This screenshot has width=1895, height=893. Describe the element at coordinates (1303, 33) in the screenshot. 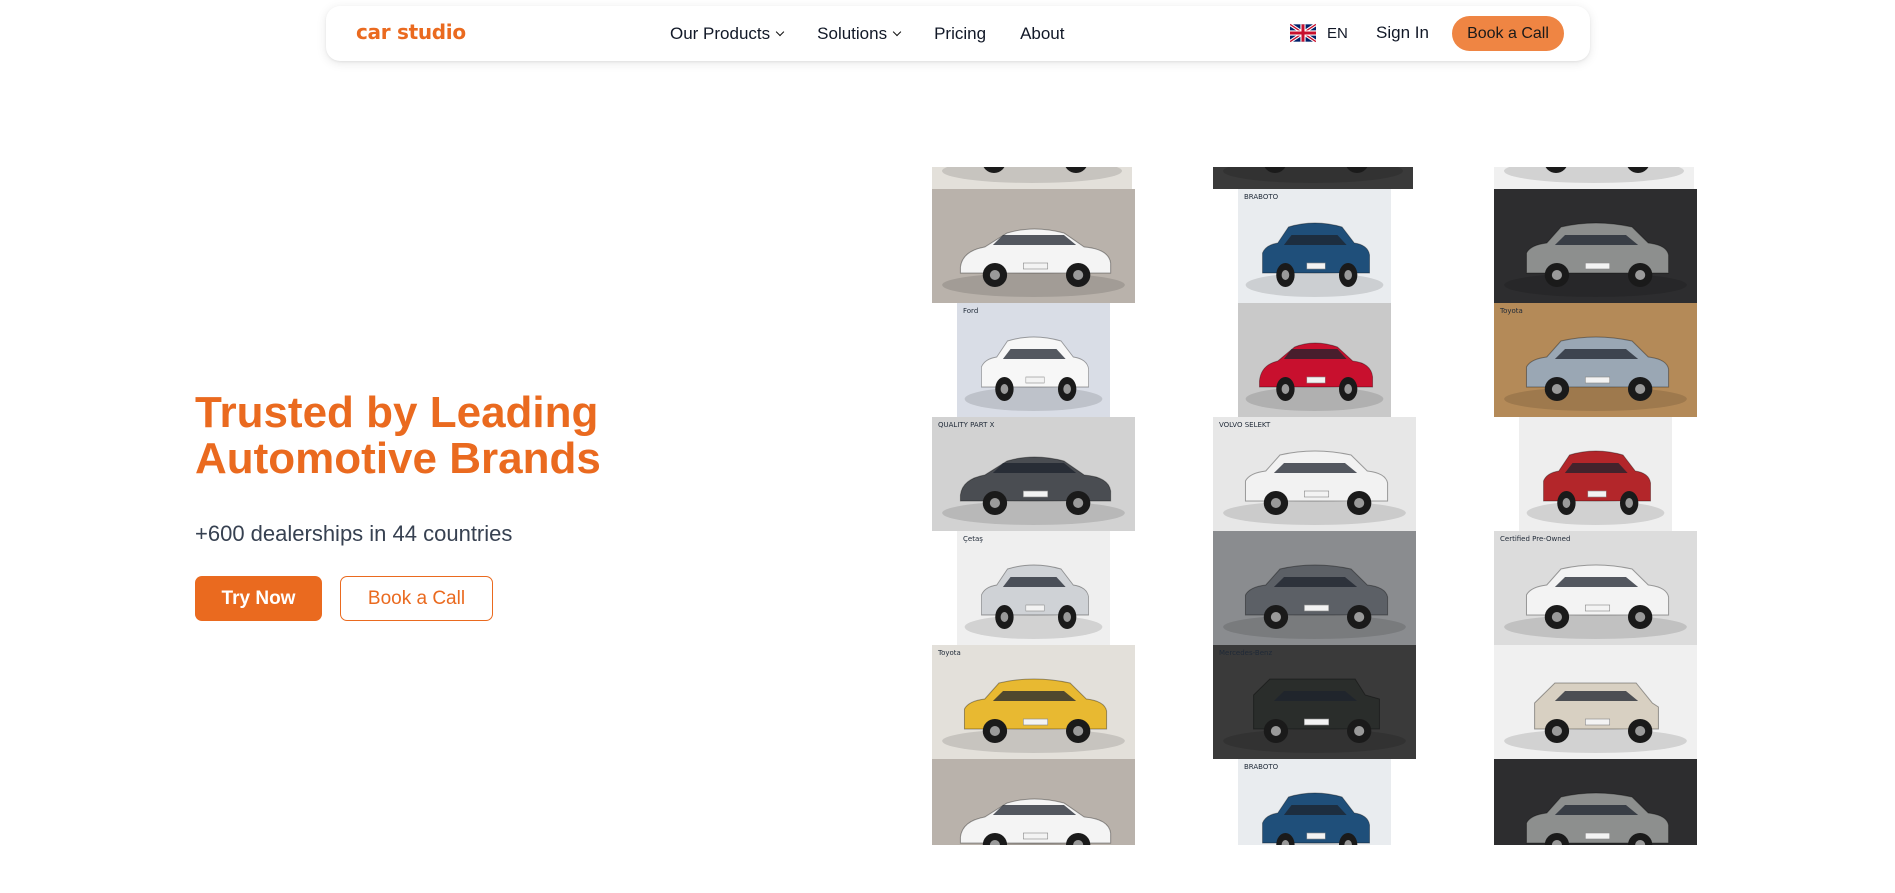

I see `uk-flag-icon` at that location.